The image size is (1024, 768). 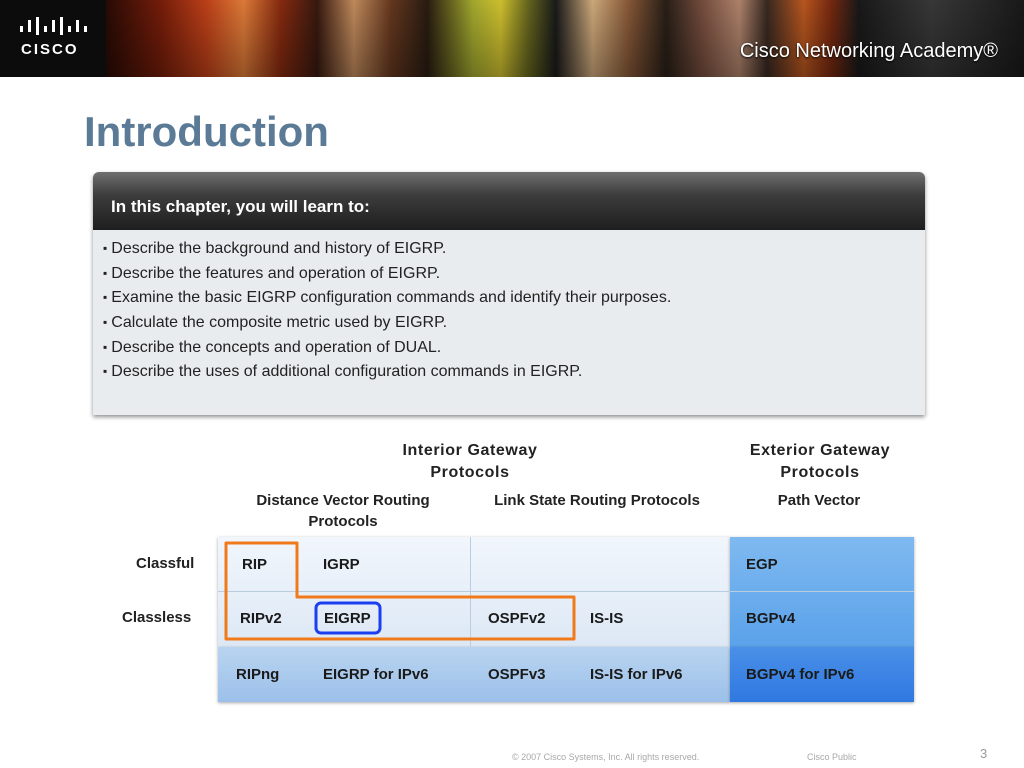 I want to click on cell-is-is-ipv6: IS-IS for IPv6, so click(x=636, y=674).